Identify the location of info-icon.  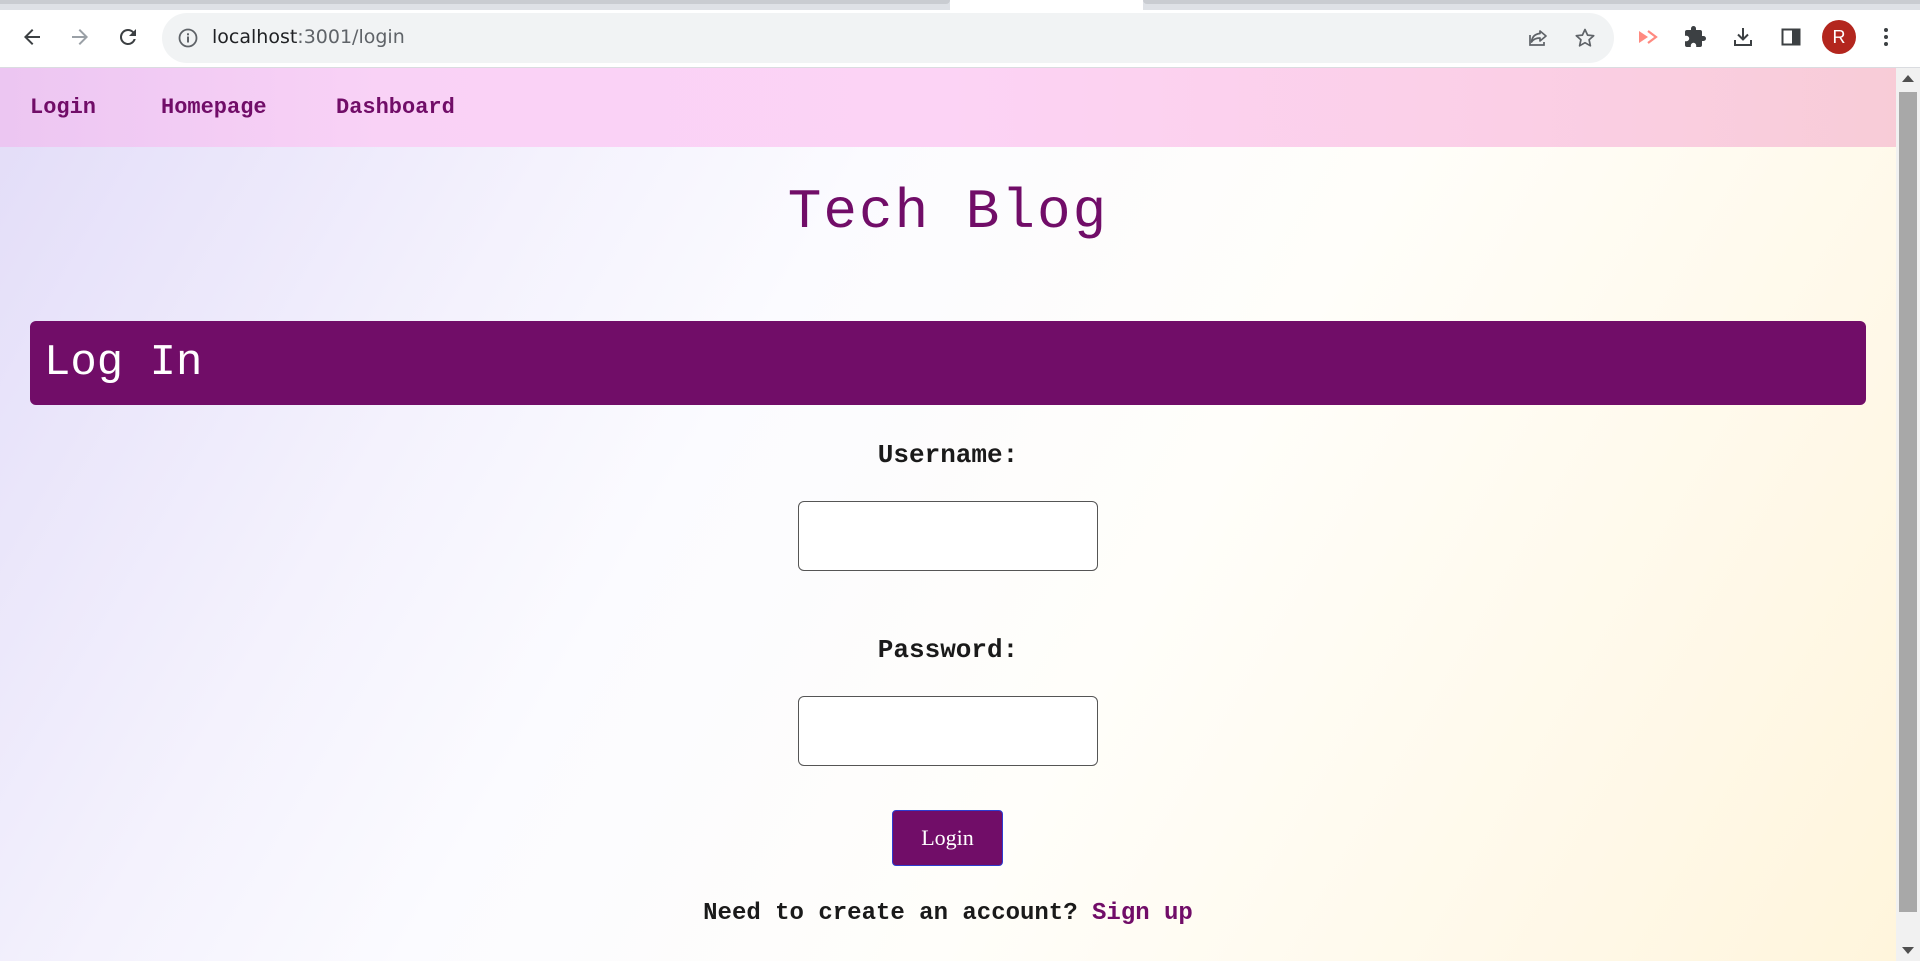
(188, 38).